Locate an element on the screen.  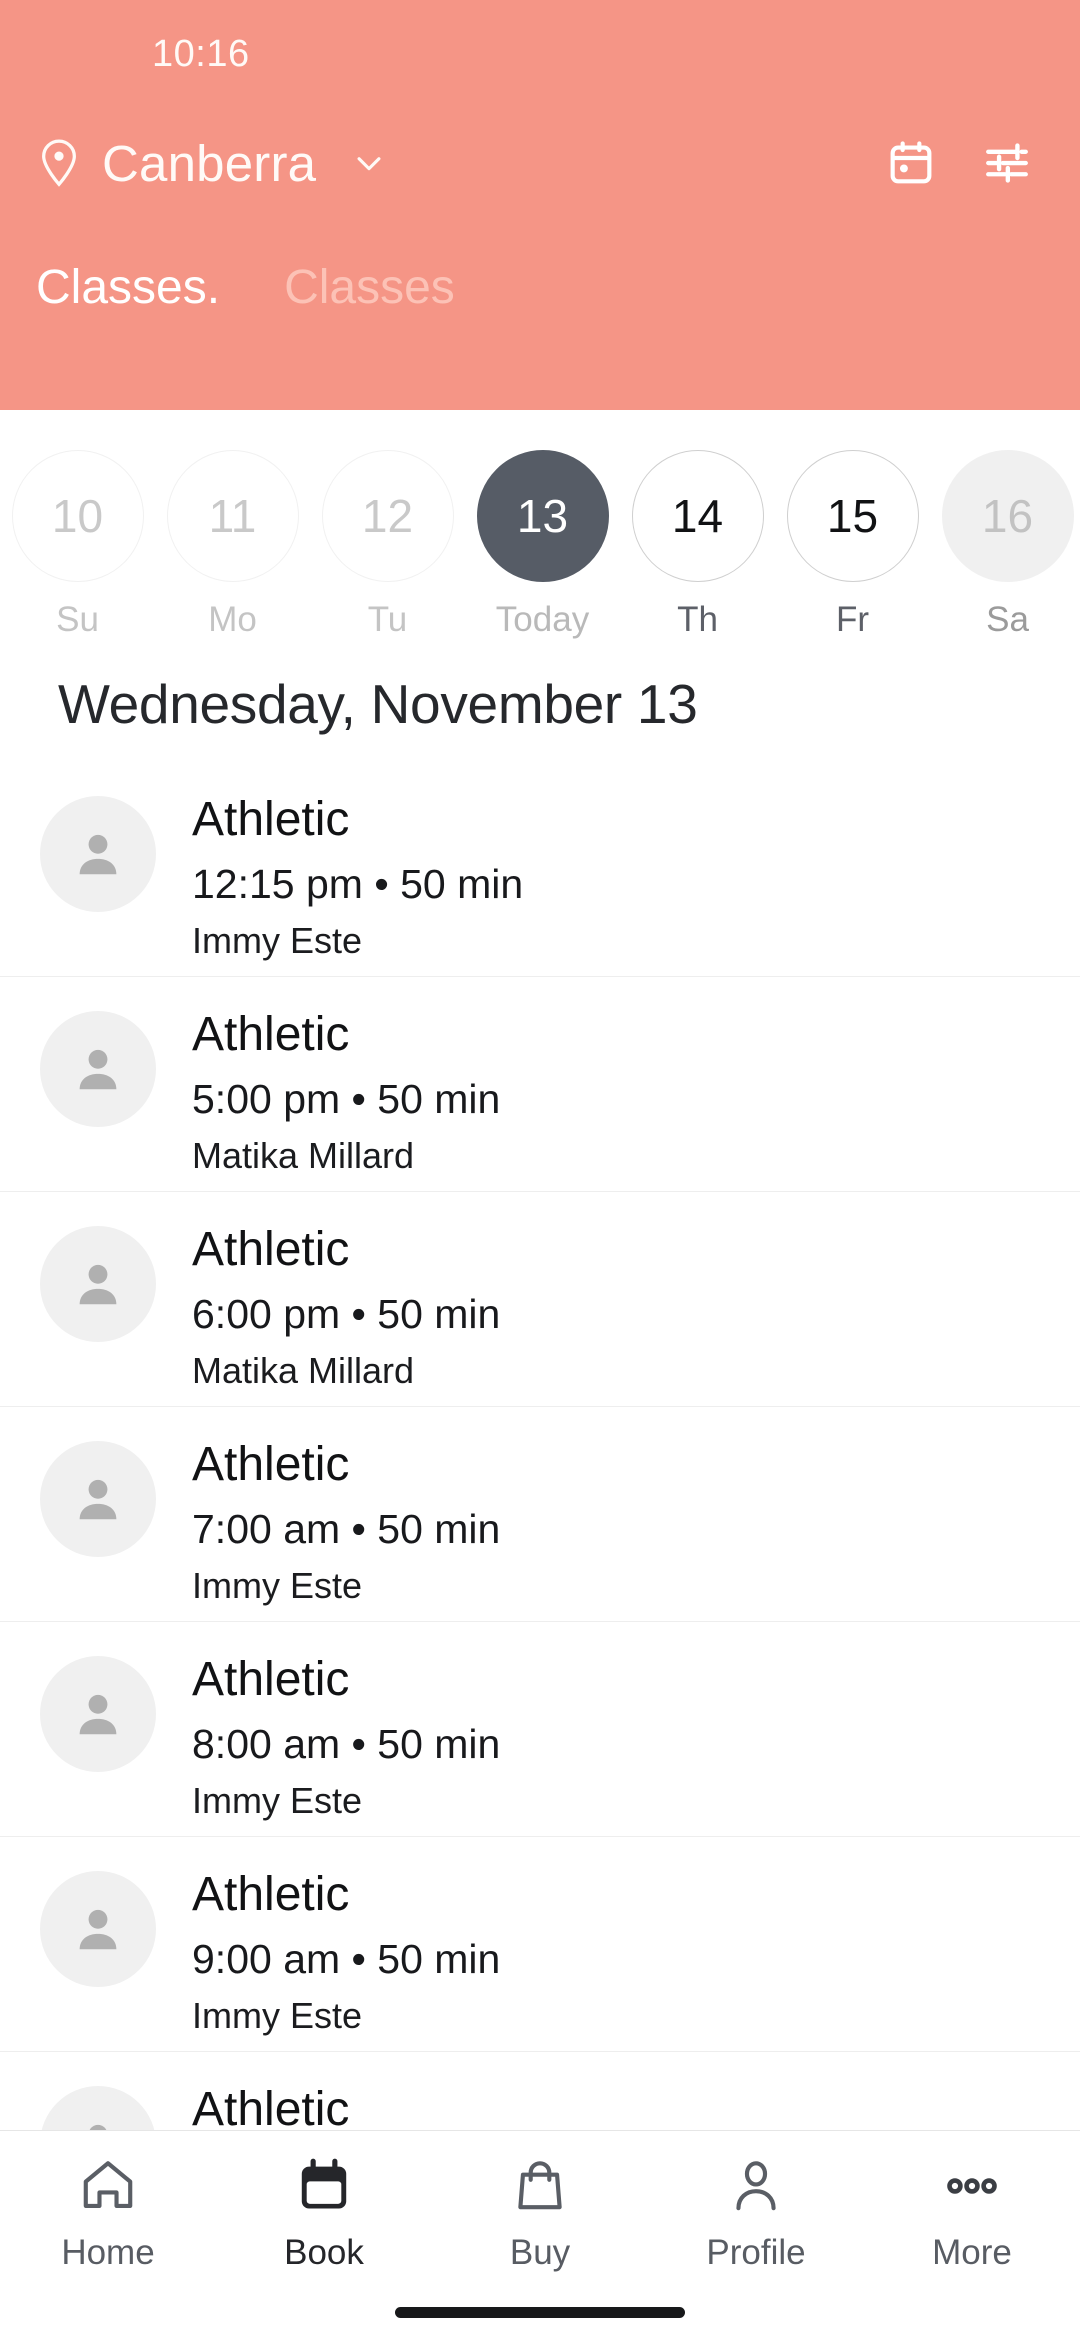
date-cell-13-selected: 13 Today is located at coordinates (542, 545).